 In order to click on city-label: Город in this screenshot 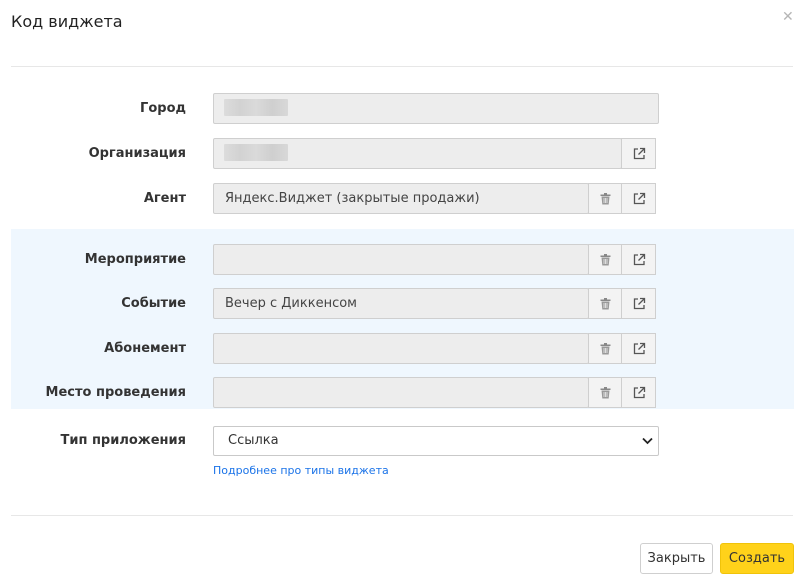, I will do `click(163, 108)`.